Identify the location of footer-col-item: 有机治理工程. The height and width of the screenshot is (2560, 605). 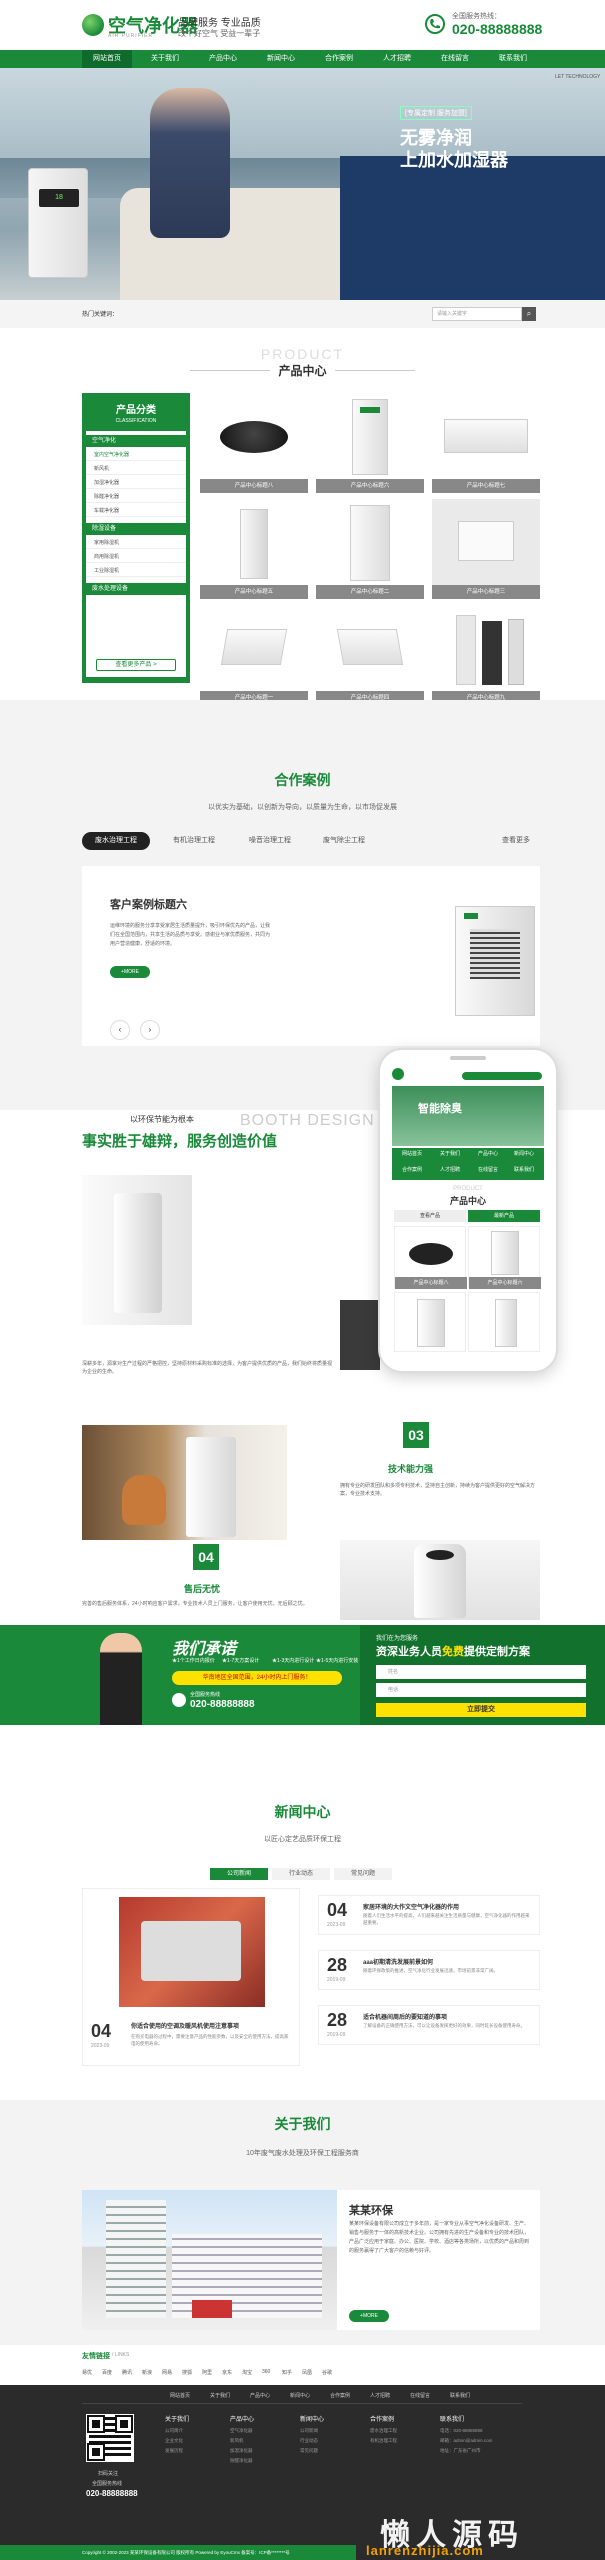
(383, 2441).